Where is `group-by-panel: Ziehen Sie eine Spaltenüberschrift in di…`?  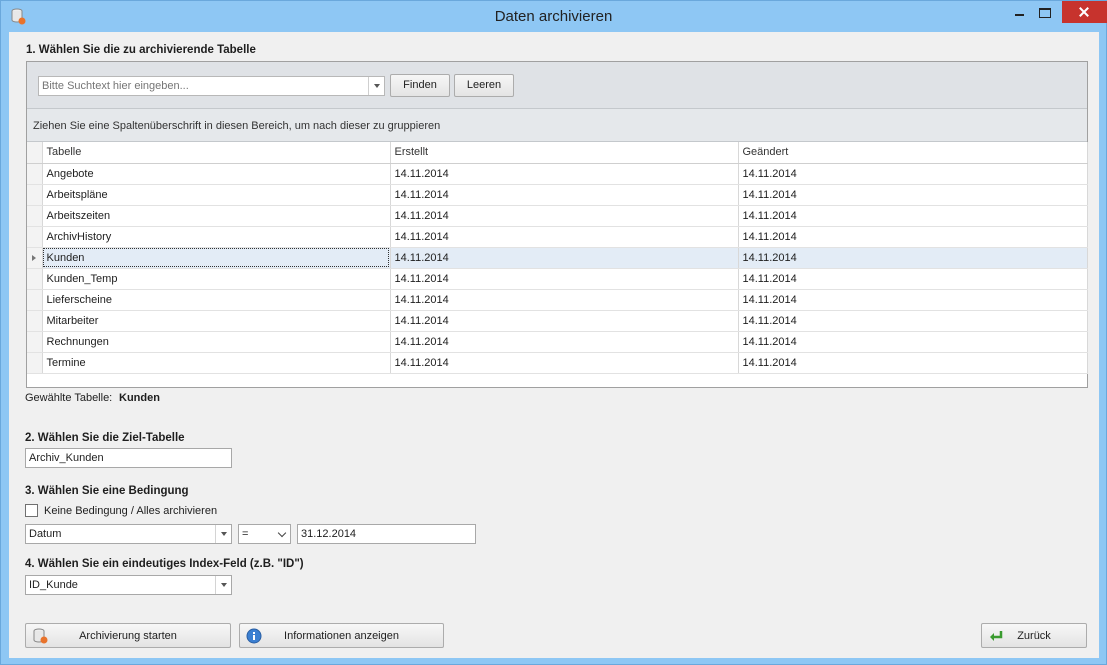
group-by-panel: Ziehen Sie eine Spaltenüberschrift in di… is located at coordinates (557, 125).